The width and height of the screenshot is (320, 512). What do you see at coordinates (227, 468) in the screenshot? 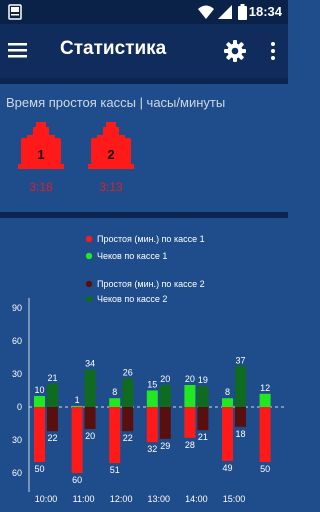
I see `bar-value-label: 49` at bounding box center [227, 468].